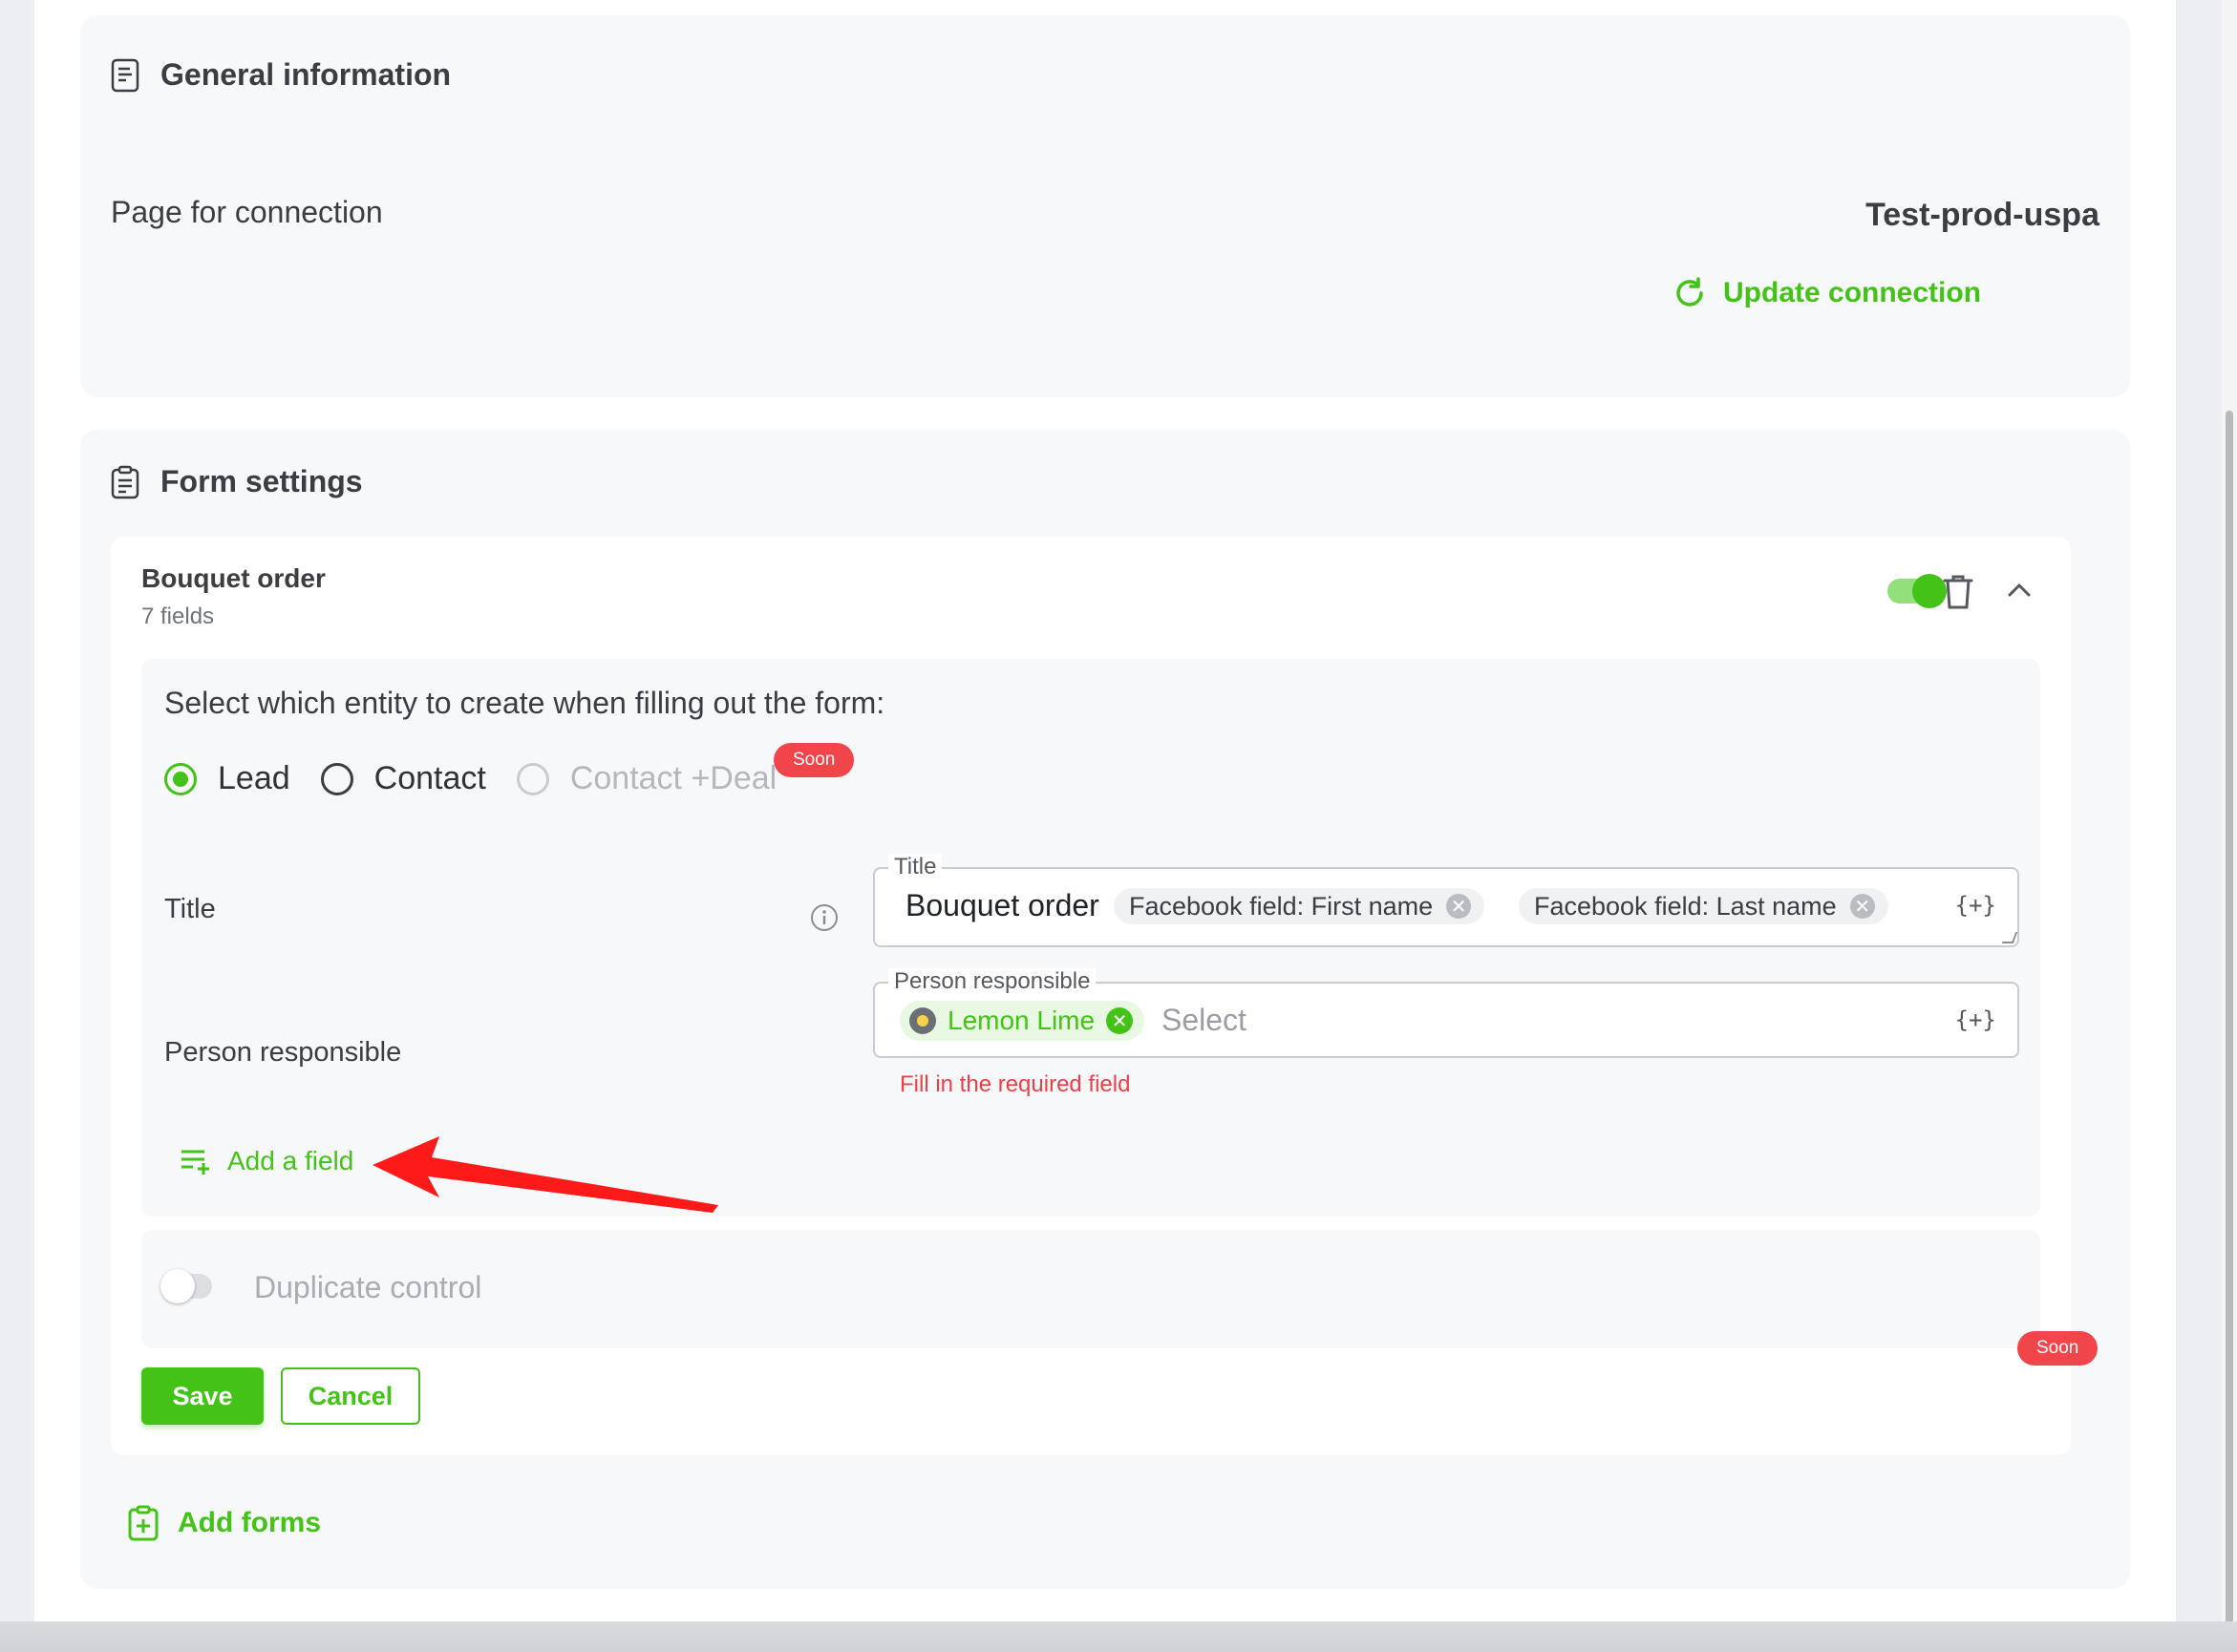 This screenshot has height=1652, width=2237. Describe the element at coordinates (824, 917) in the screenshot. I see `info-icon` at that location.